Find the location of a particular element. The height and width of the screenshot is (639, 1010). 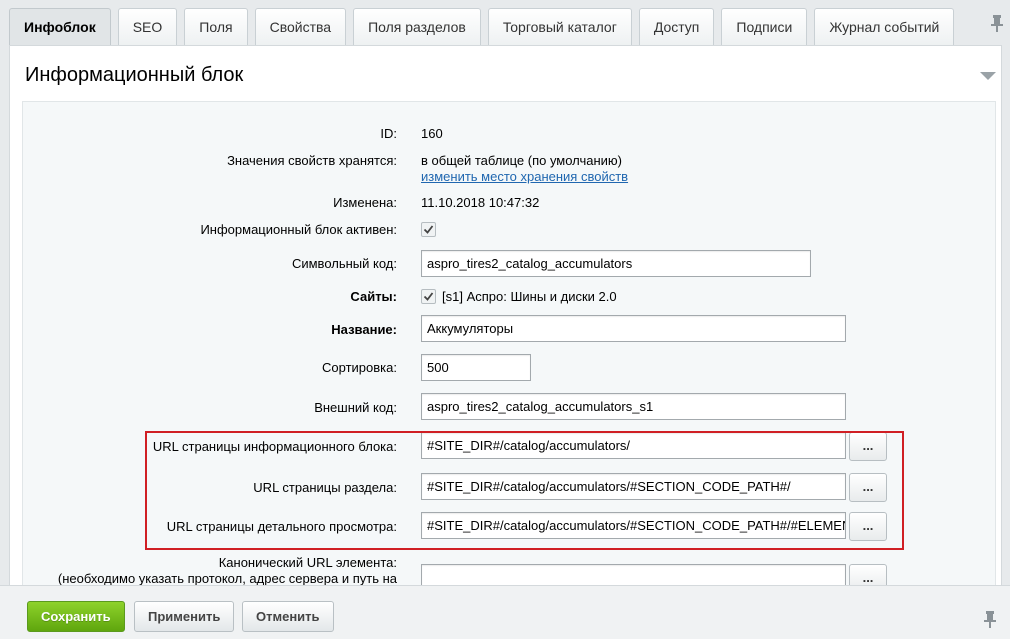

tab-section-fields: Поля разделов is located at coordinates (417, 26).